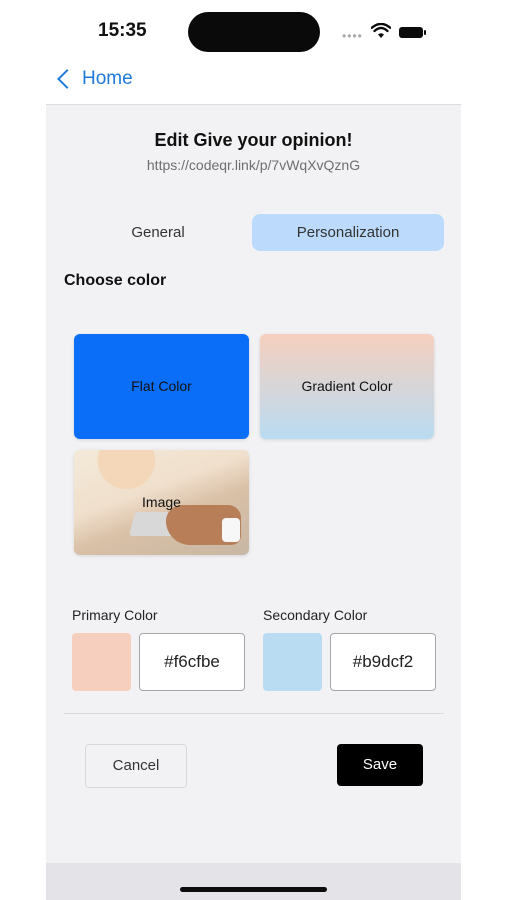 The width and height of the screenshot is (507, 900). I want to click on page-link: https://codeqr.link/p/7vWqXvQznG, so click(253, 165).